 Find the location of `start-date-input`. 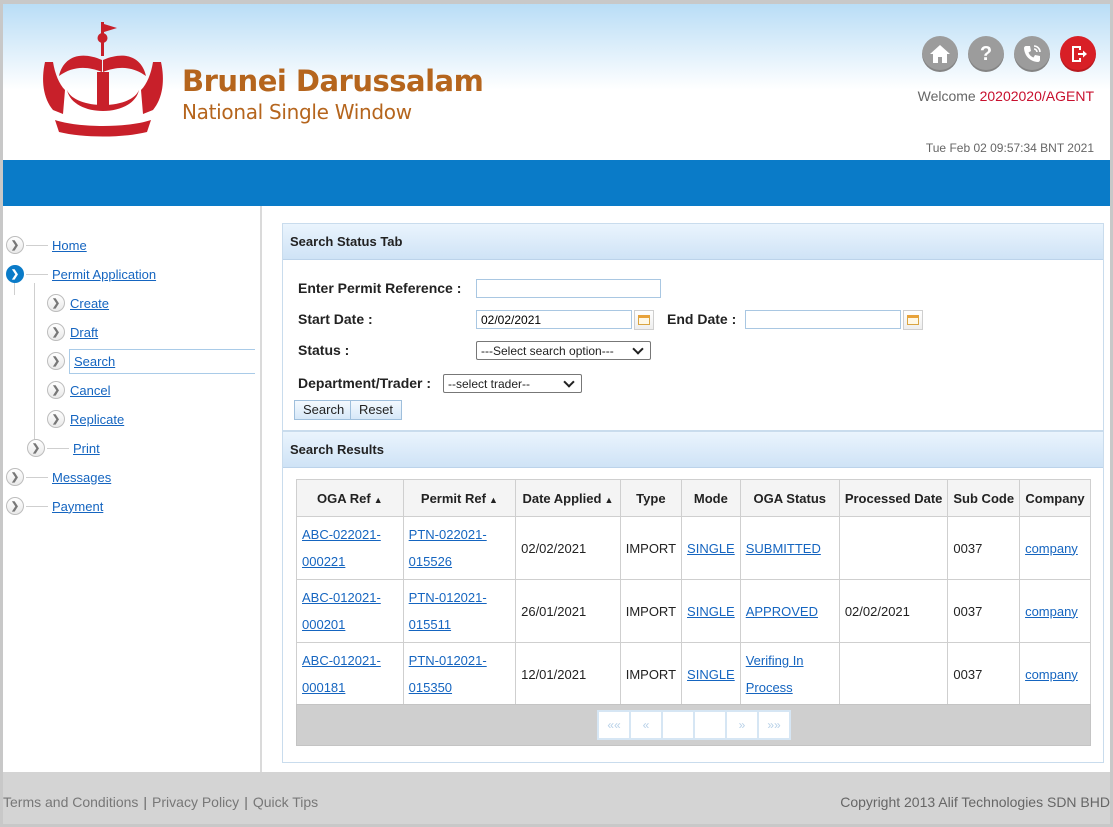

start-date-input is located at coordinates (554, 319).